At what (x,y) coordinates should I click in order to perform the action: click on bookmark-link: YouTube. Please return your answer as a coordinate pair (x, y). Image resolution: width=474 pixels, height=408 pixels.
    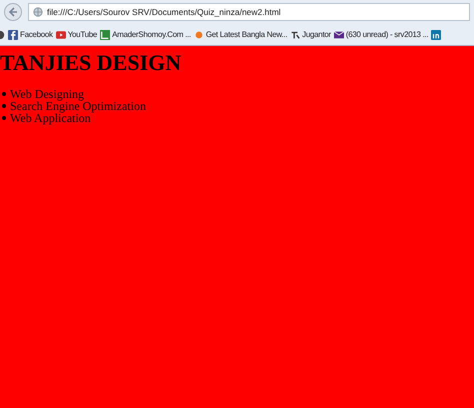
    Looking at the image, I should click on (77, 34).